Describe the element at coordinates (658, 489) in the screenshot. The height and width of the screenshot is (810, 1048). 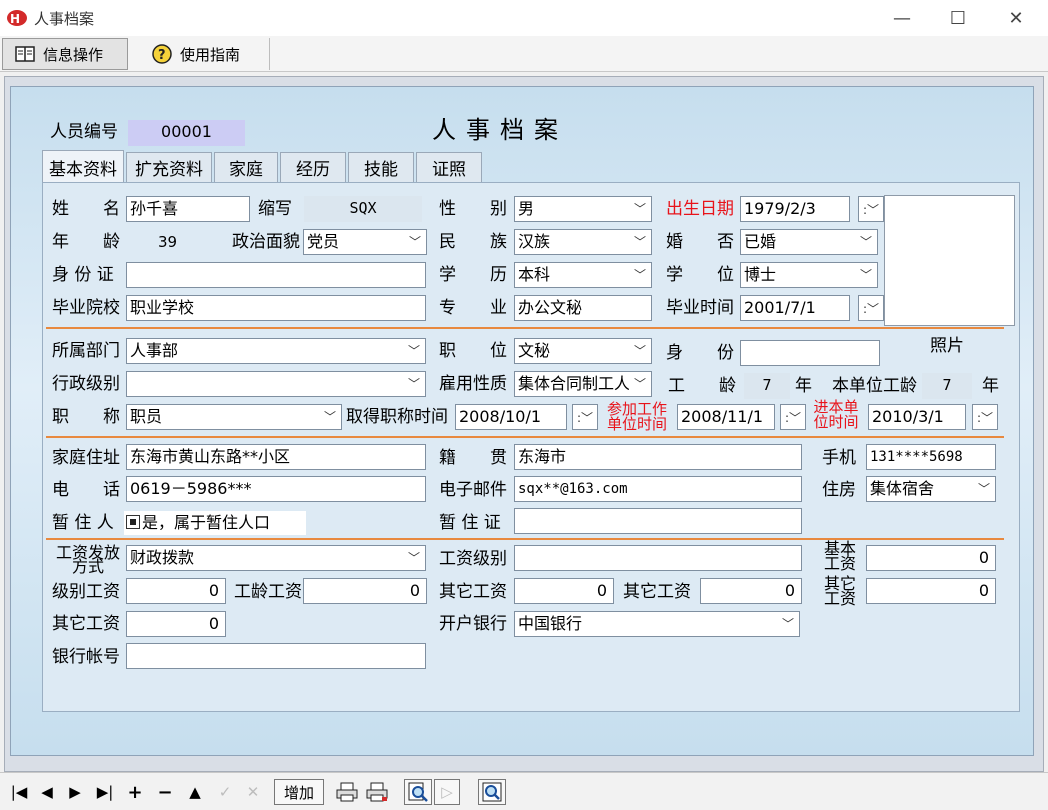
I see `email-field: sqx**@163.com` at that location.